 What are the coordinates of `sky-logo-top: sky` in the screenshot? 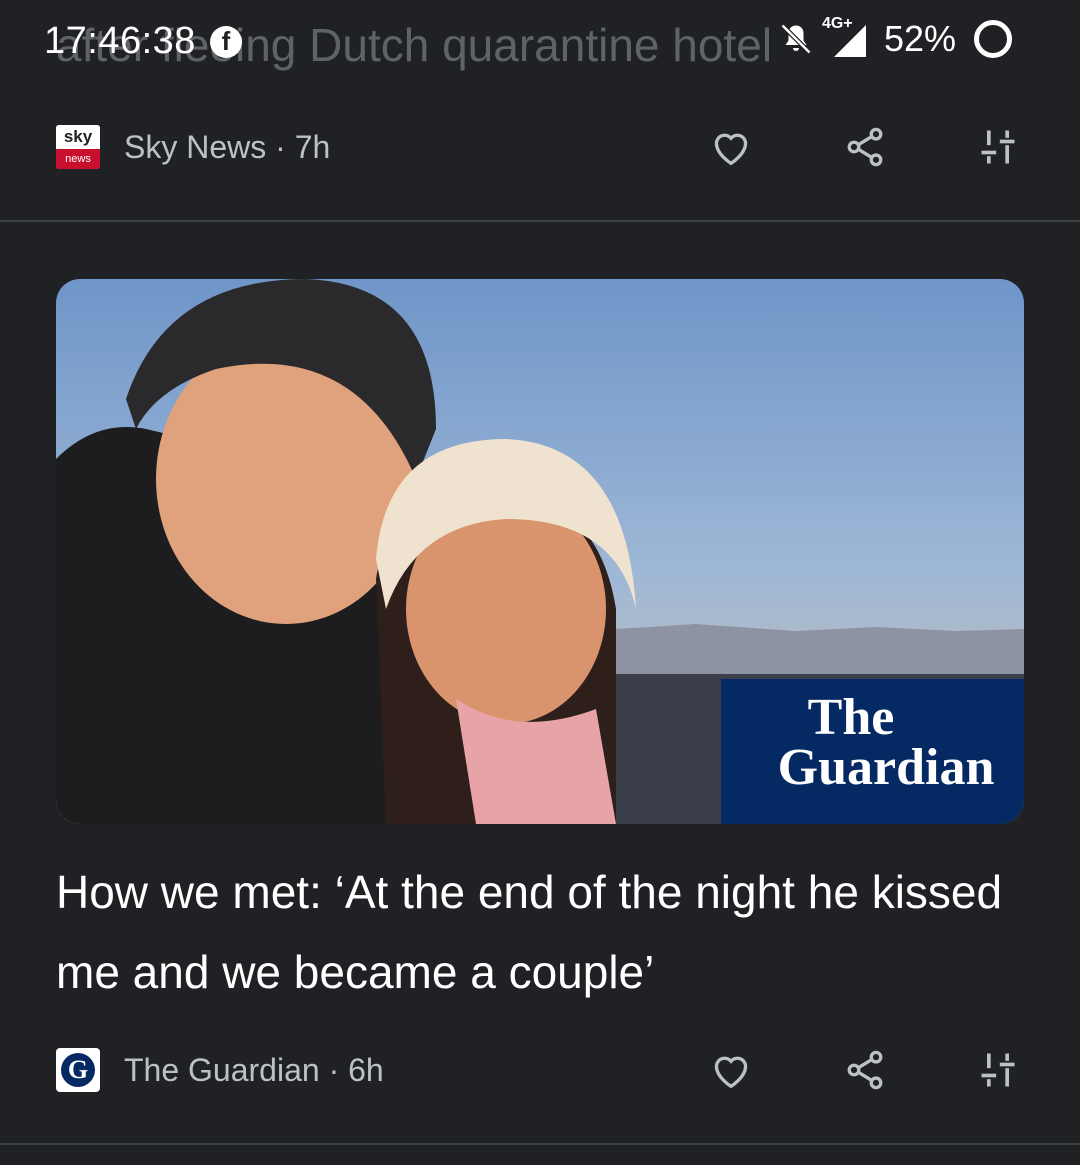 It's located at (78, 137).